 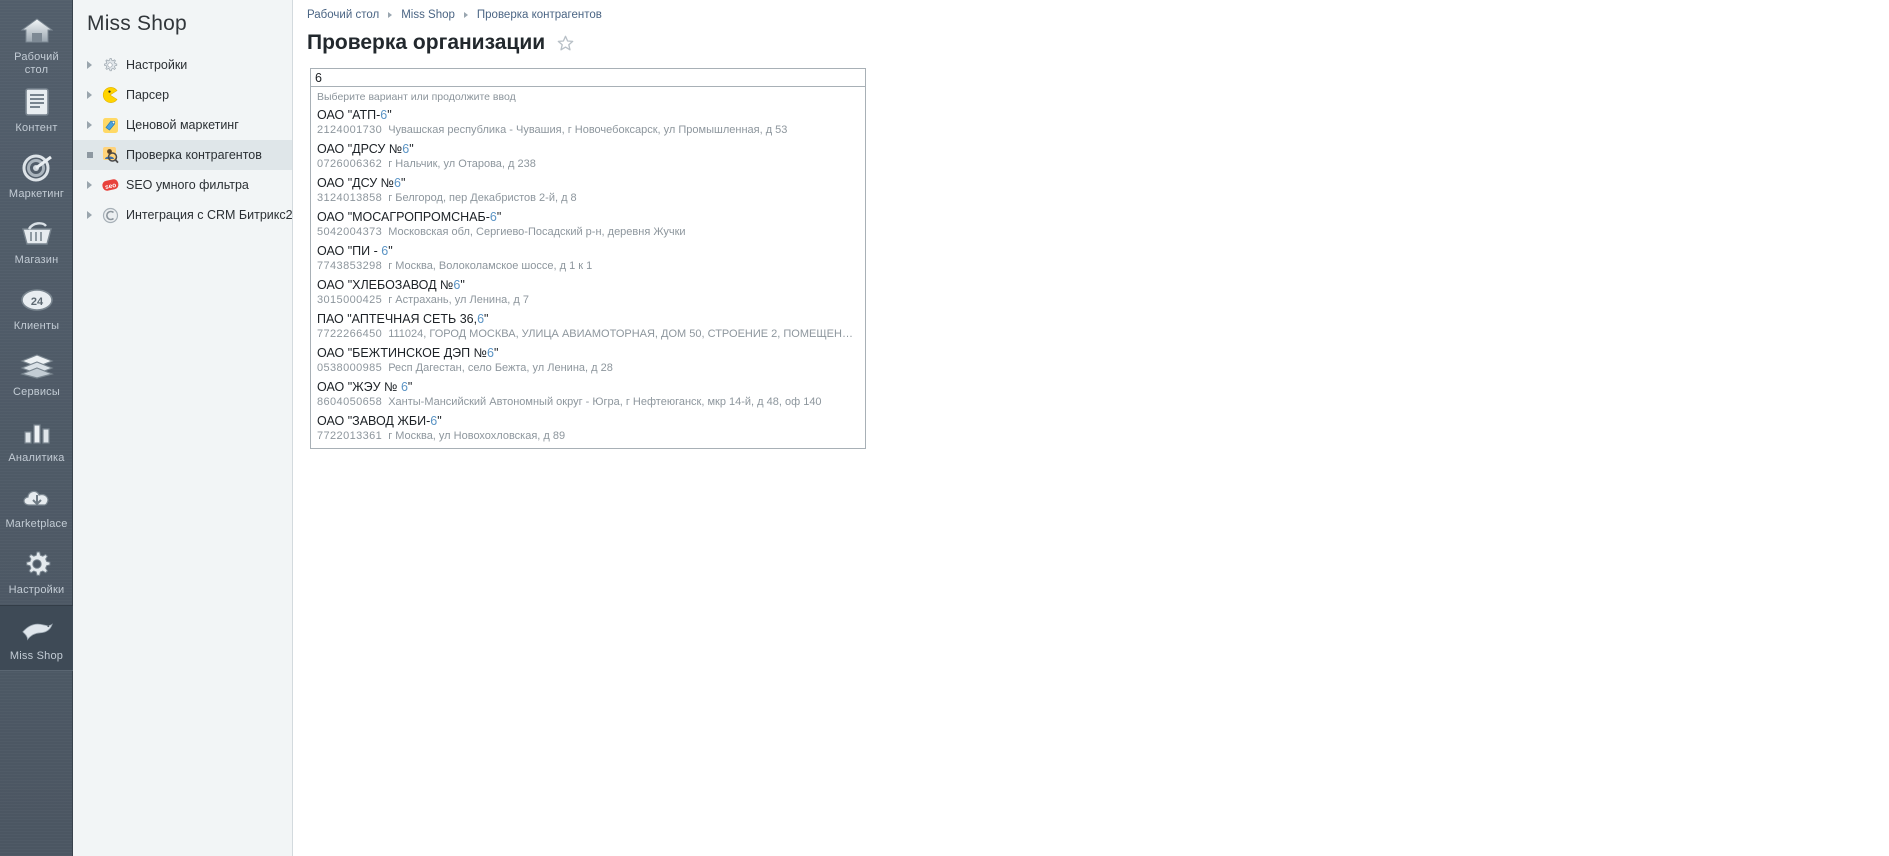 I want to click on suggestion-inn: 7743853298, so click(x=350, y=266).